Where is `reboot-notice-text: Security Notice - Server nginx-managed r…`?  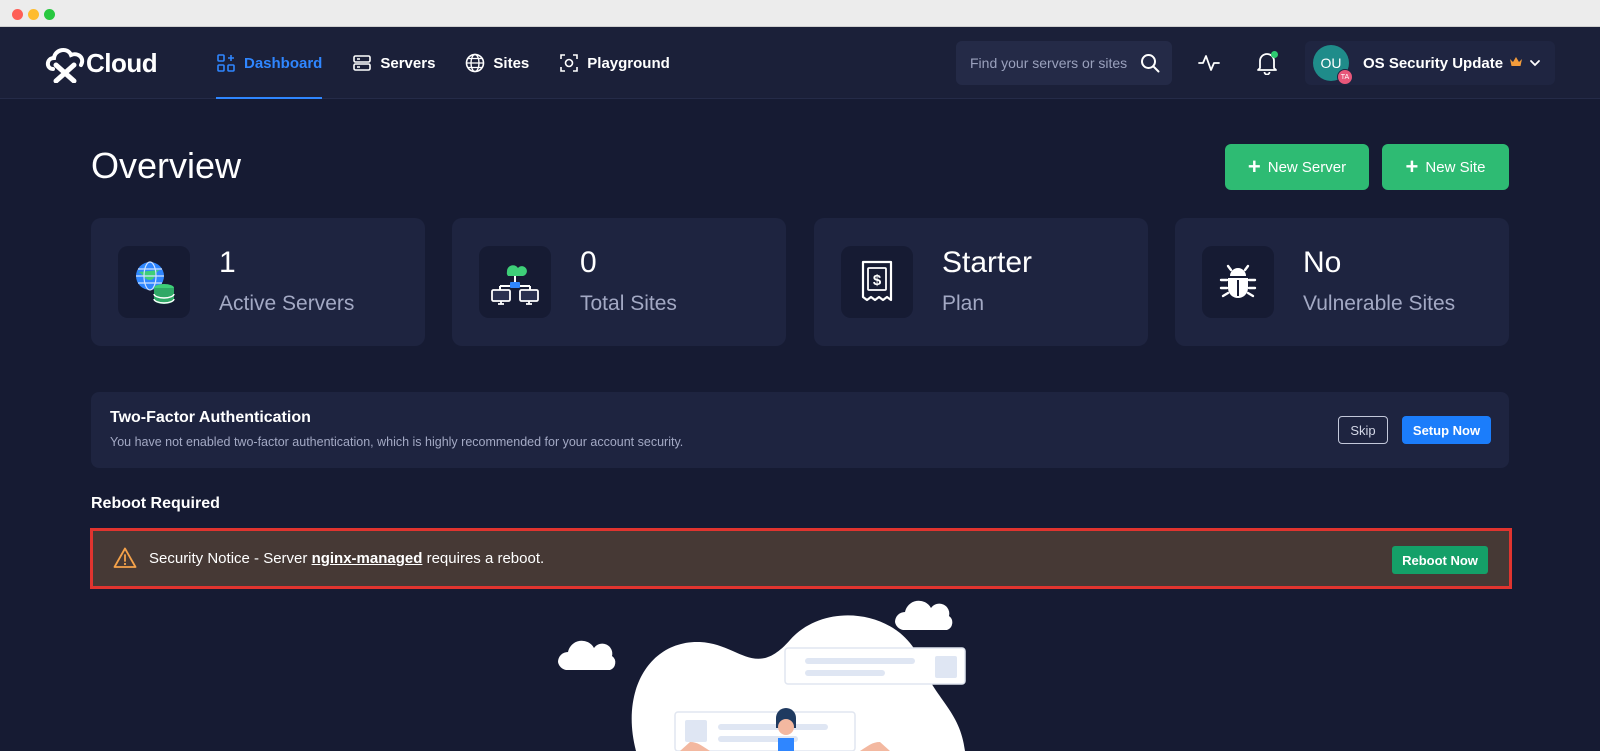
reboot-notice-text: Security Notice - Server nginx-managed r… is located at coordinates (346, 558).